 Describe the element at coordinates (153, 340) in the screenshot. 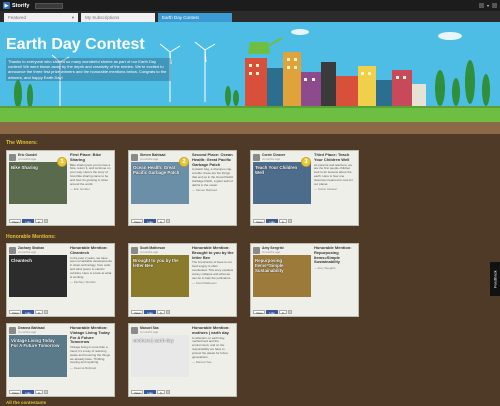

I see `story-cover-title: mothers | earth day` at that location.